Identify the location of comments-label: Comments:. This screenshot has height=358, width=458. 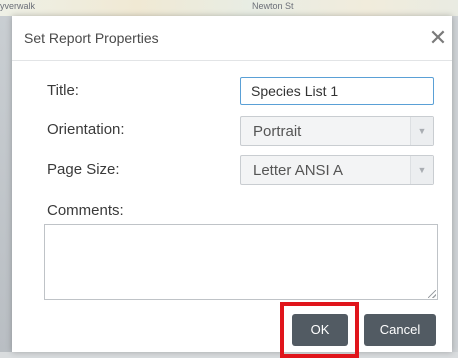
(85, 210).